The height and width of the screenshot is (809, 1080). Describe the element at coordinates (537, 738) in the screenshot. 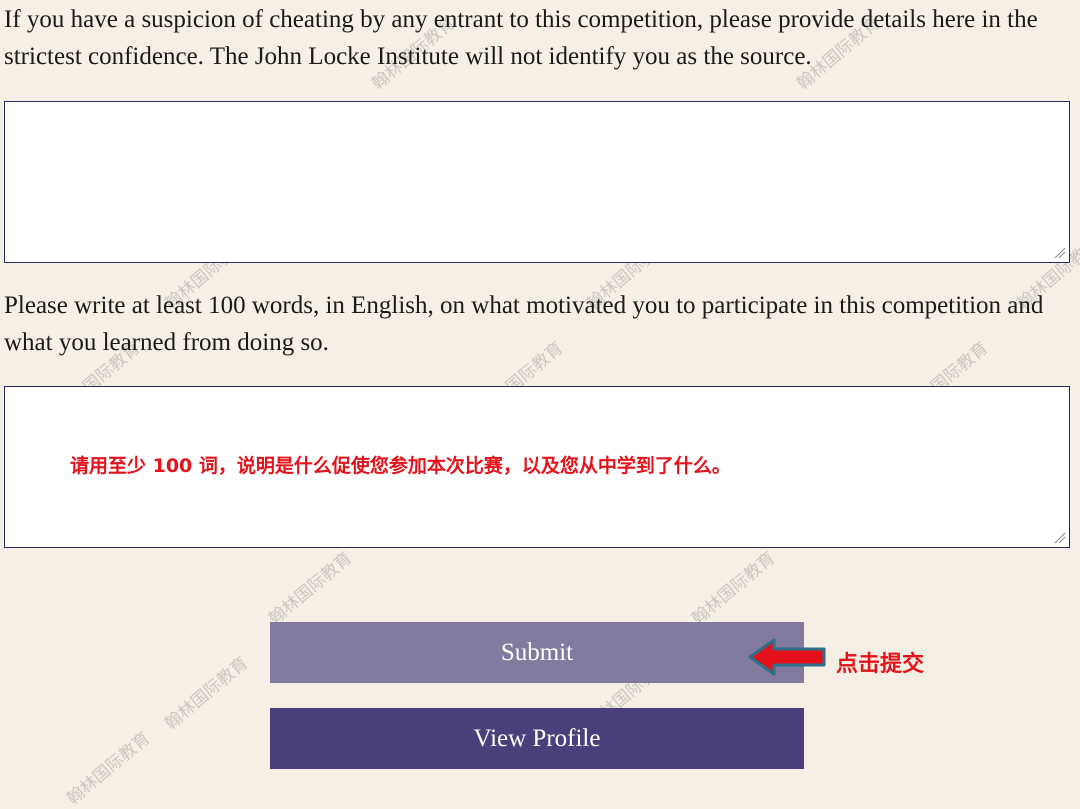

I see `view-profile-button: View Profile` at that location.